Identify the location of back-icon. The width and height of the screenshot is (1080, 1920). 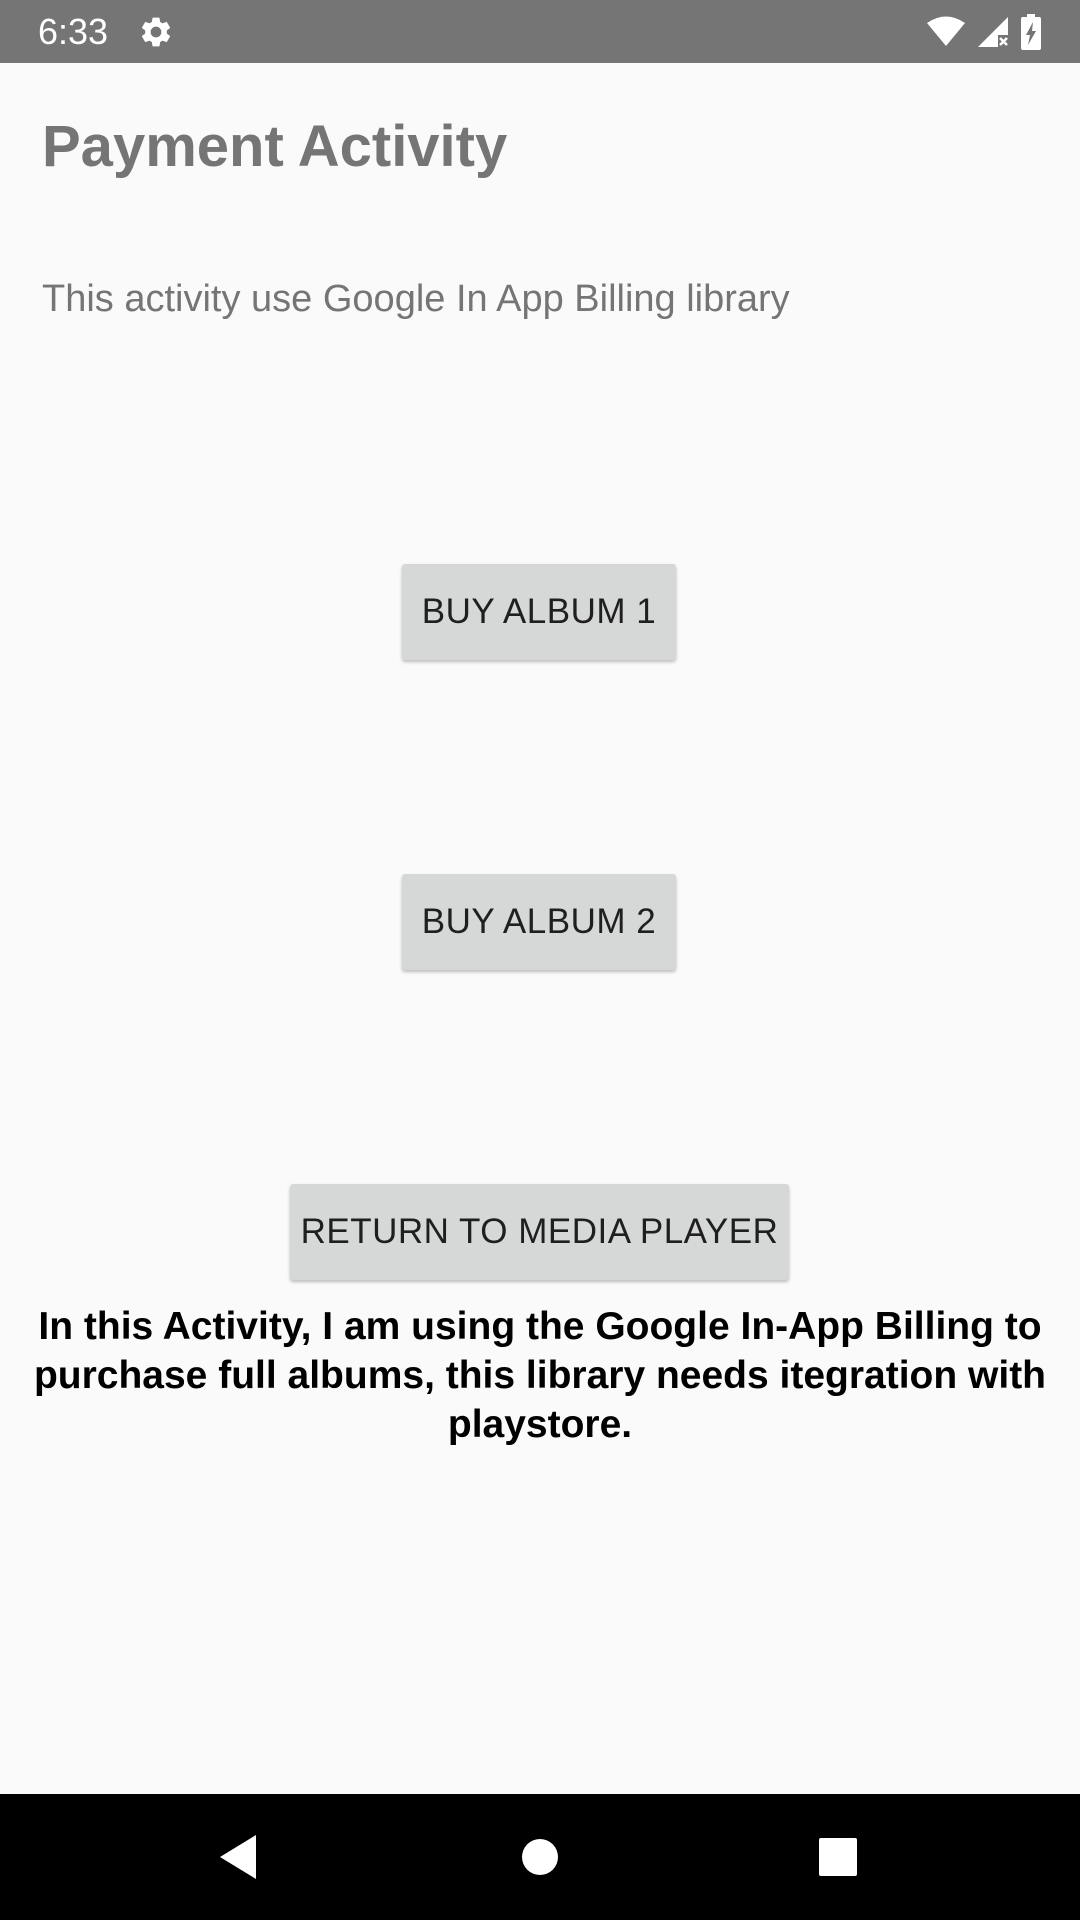
(238, 1857).